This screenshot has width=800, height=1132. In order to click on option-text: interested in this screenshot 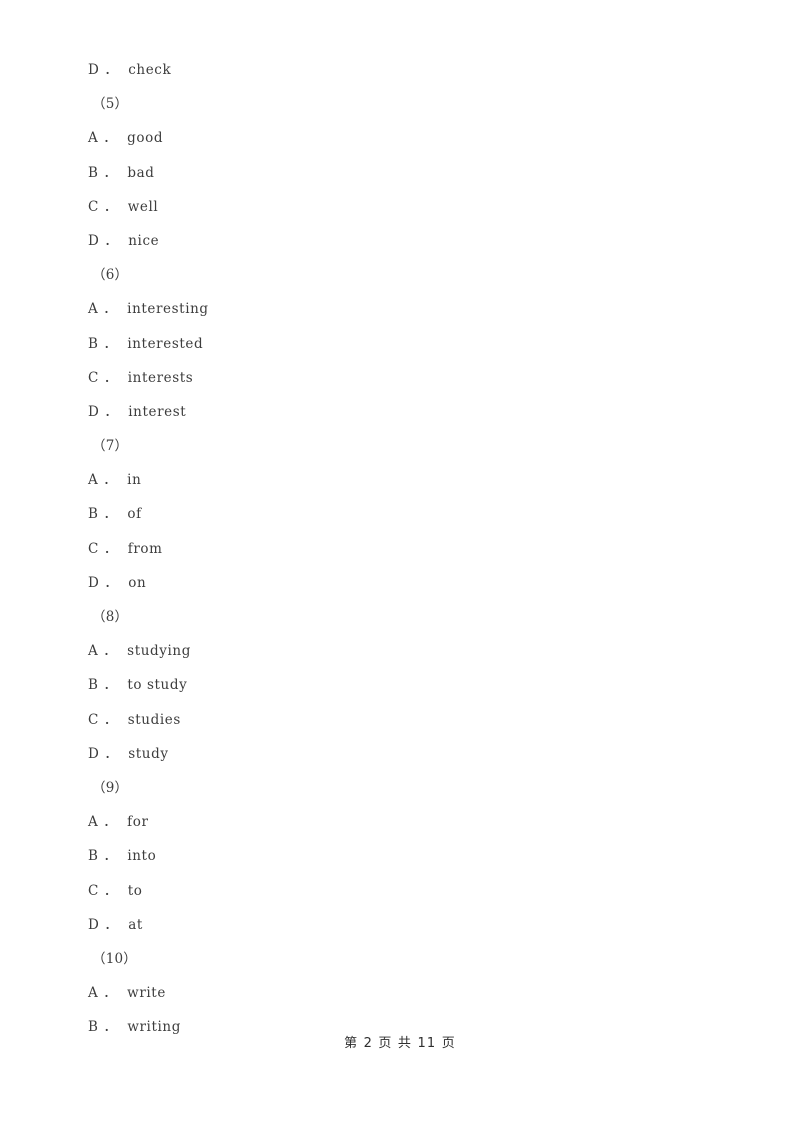, I will do `click(165, 343)`.